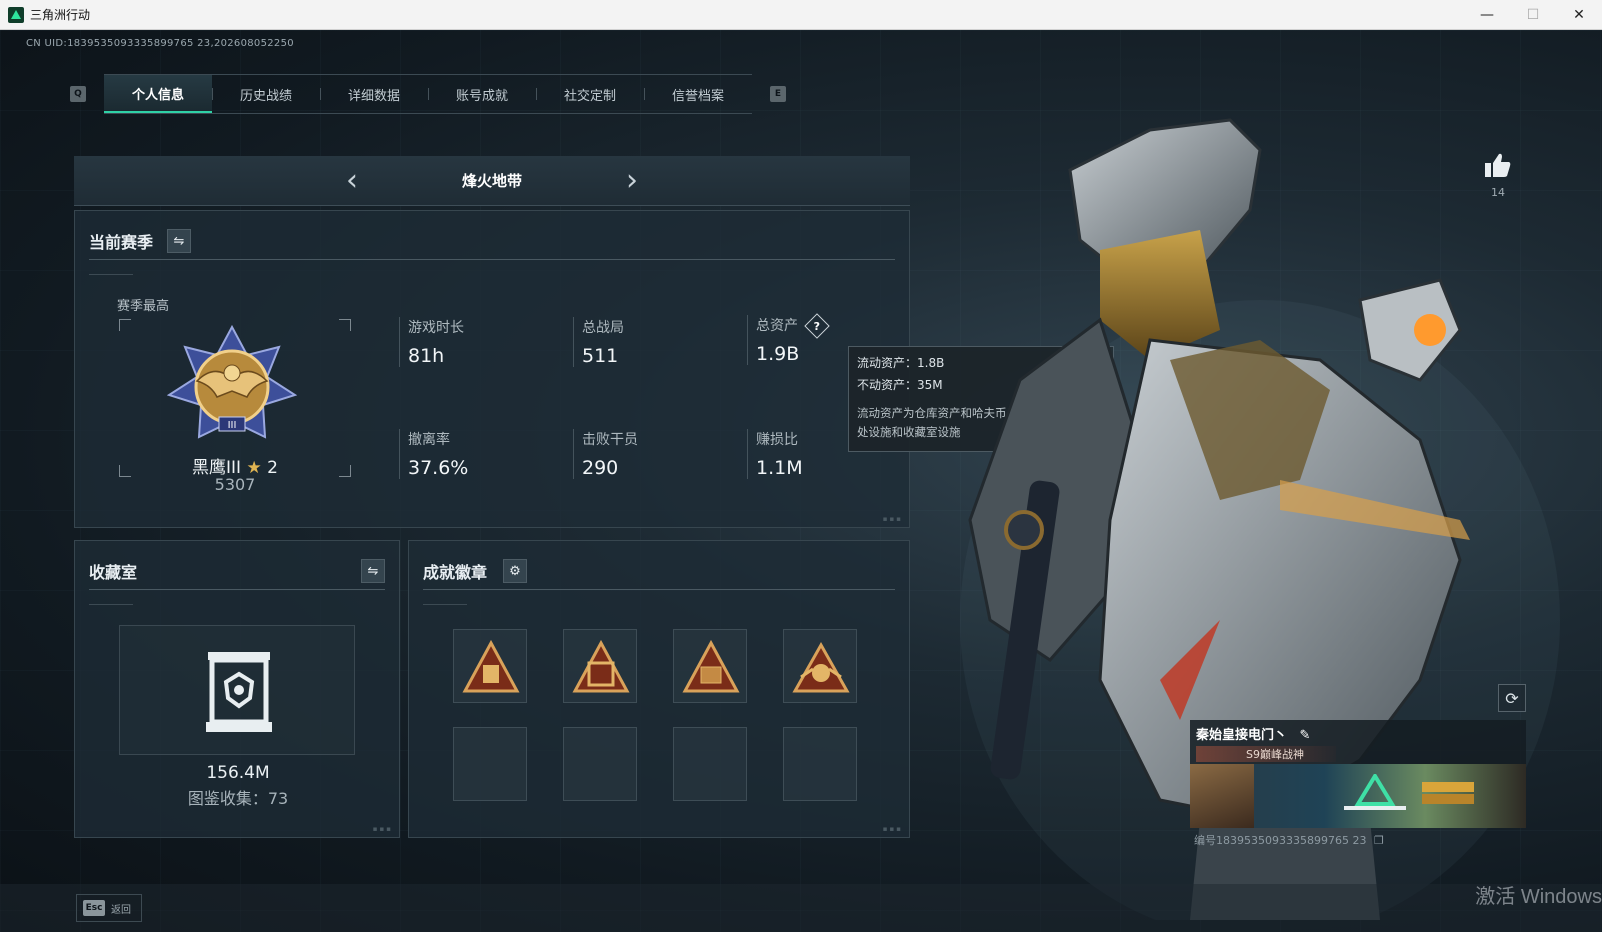 This screenshot has width=1602, height=932. Describe the element at coordinates (352, 180) in the screenshot. I see `mode-prev-button: ‹` at that location.